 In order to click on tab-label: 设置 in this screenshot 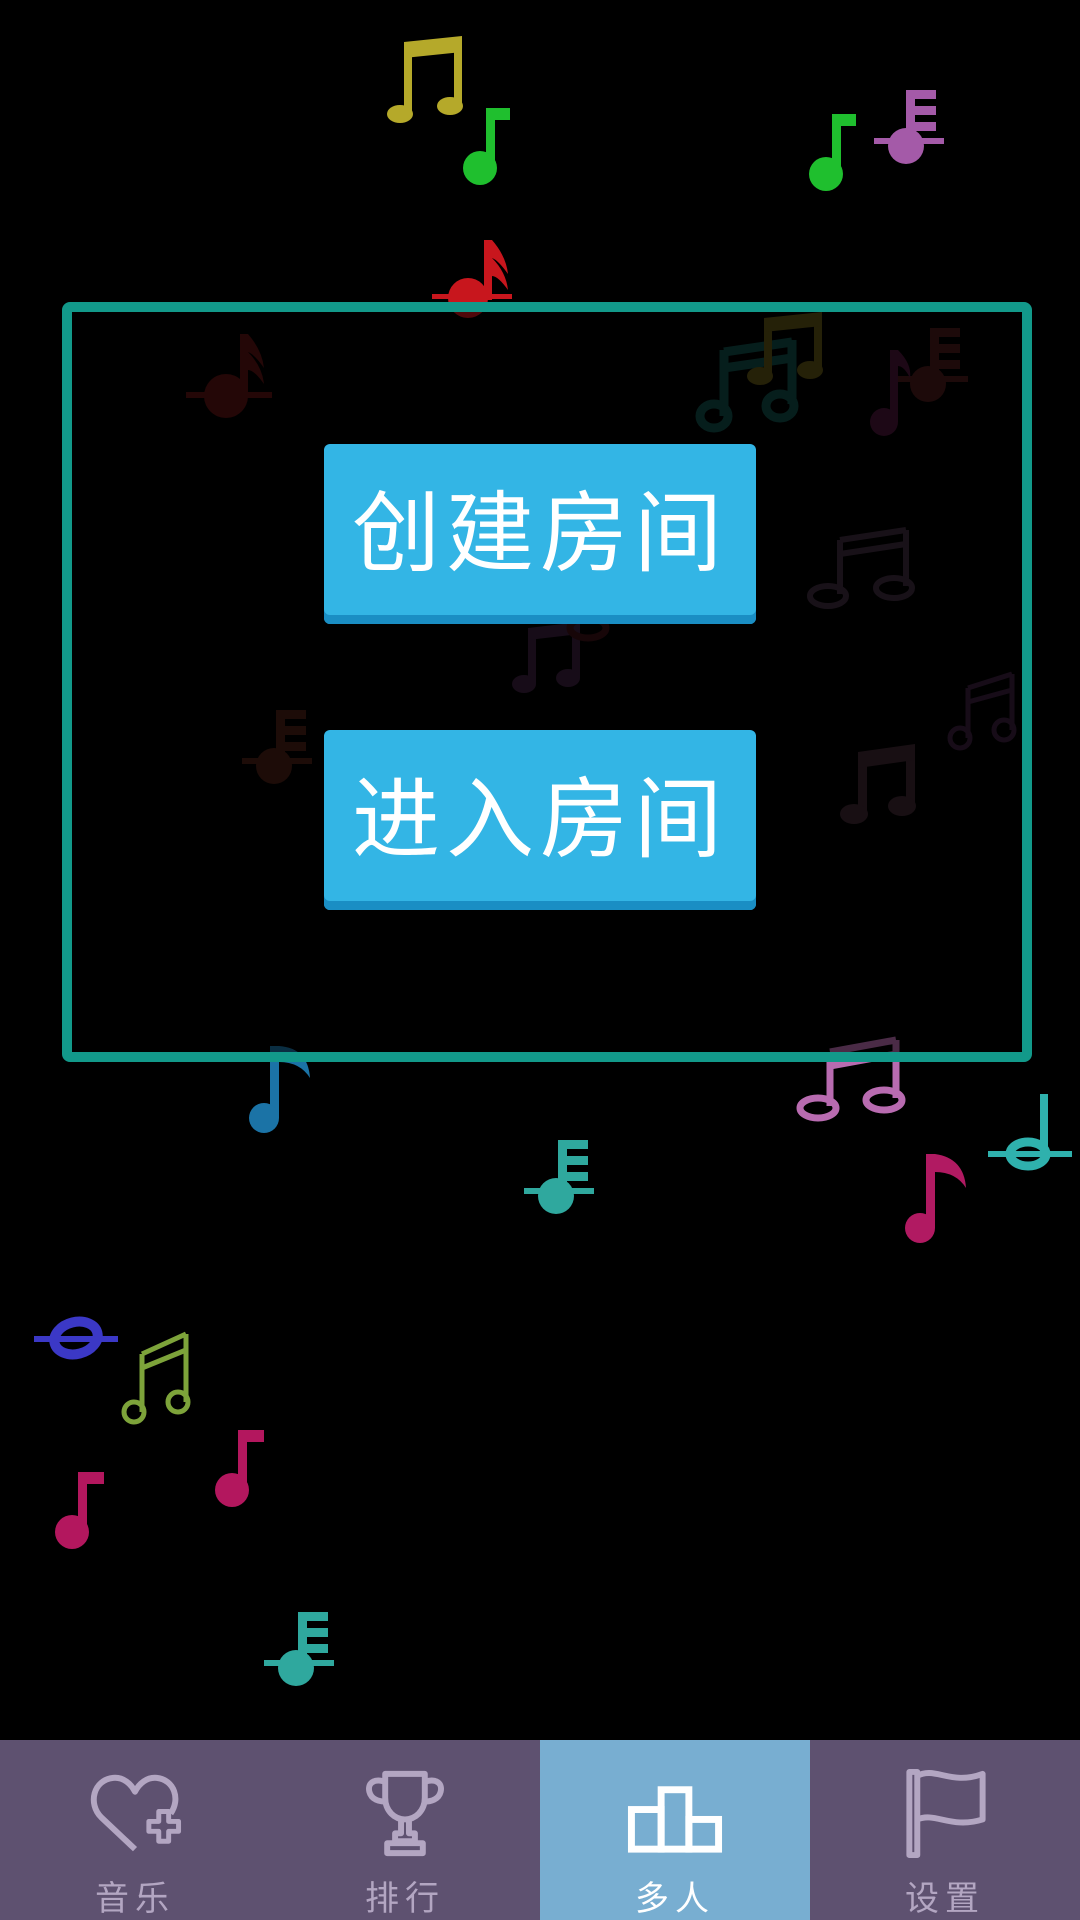, I will do `click(945, 1899)`.